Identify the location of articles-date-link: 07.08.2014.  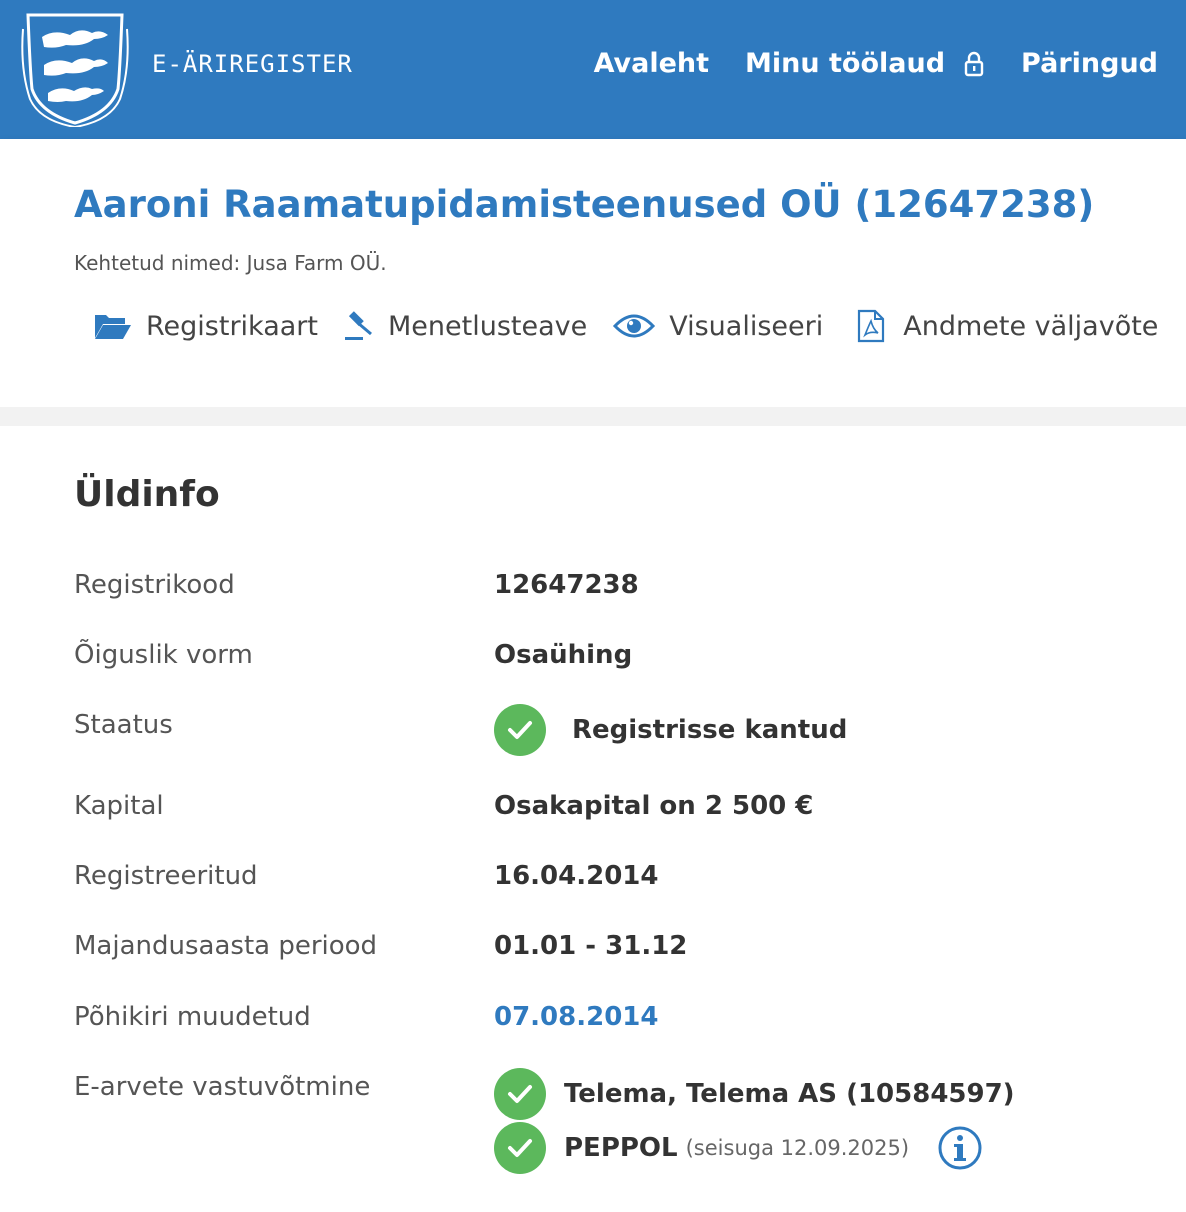
(576, 1017).